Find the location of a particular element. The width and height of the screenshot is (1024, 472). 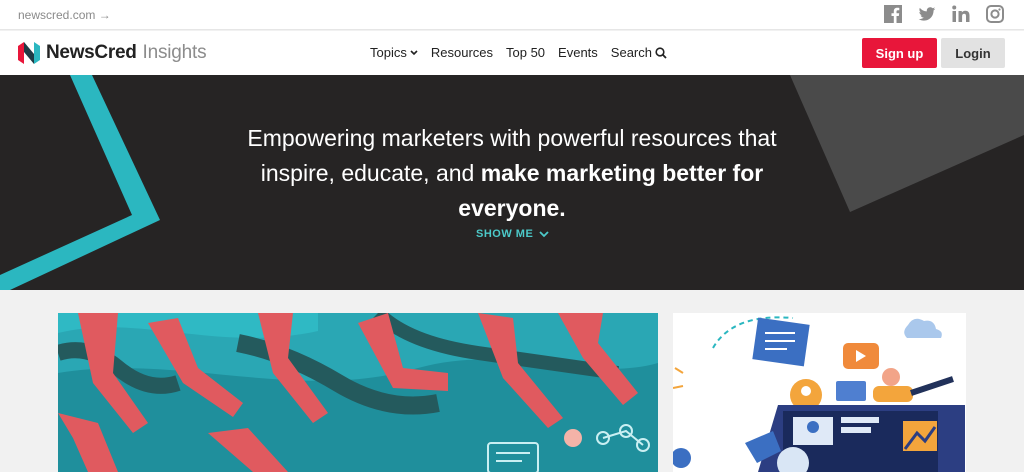

search-icon is located at coordinates (661, 52).